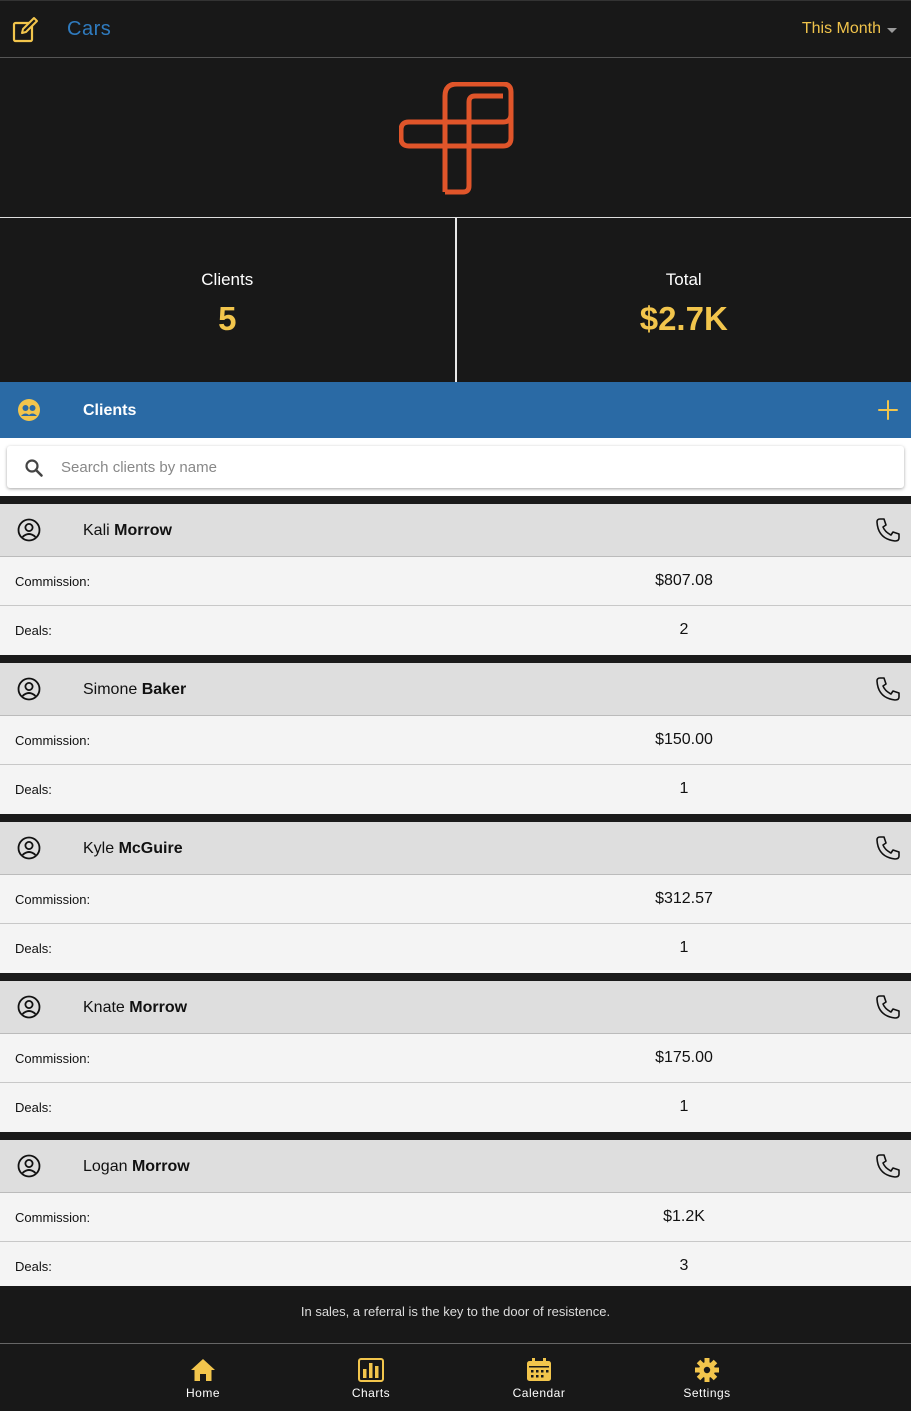  Describe the element at coordinates (371, 1370) in the screenshot. I see `bar-chart-icon` at that location.